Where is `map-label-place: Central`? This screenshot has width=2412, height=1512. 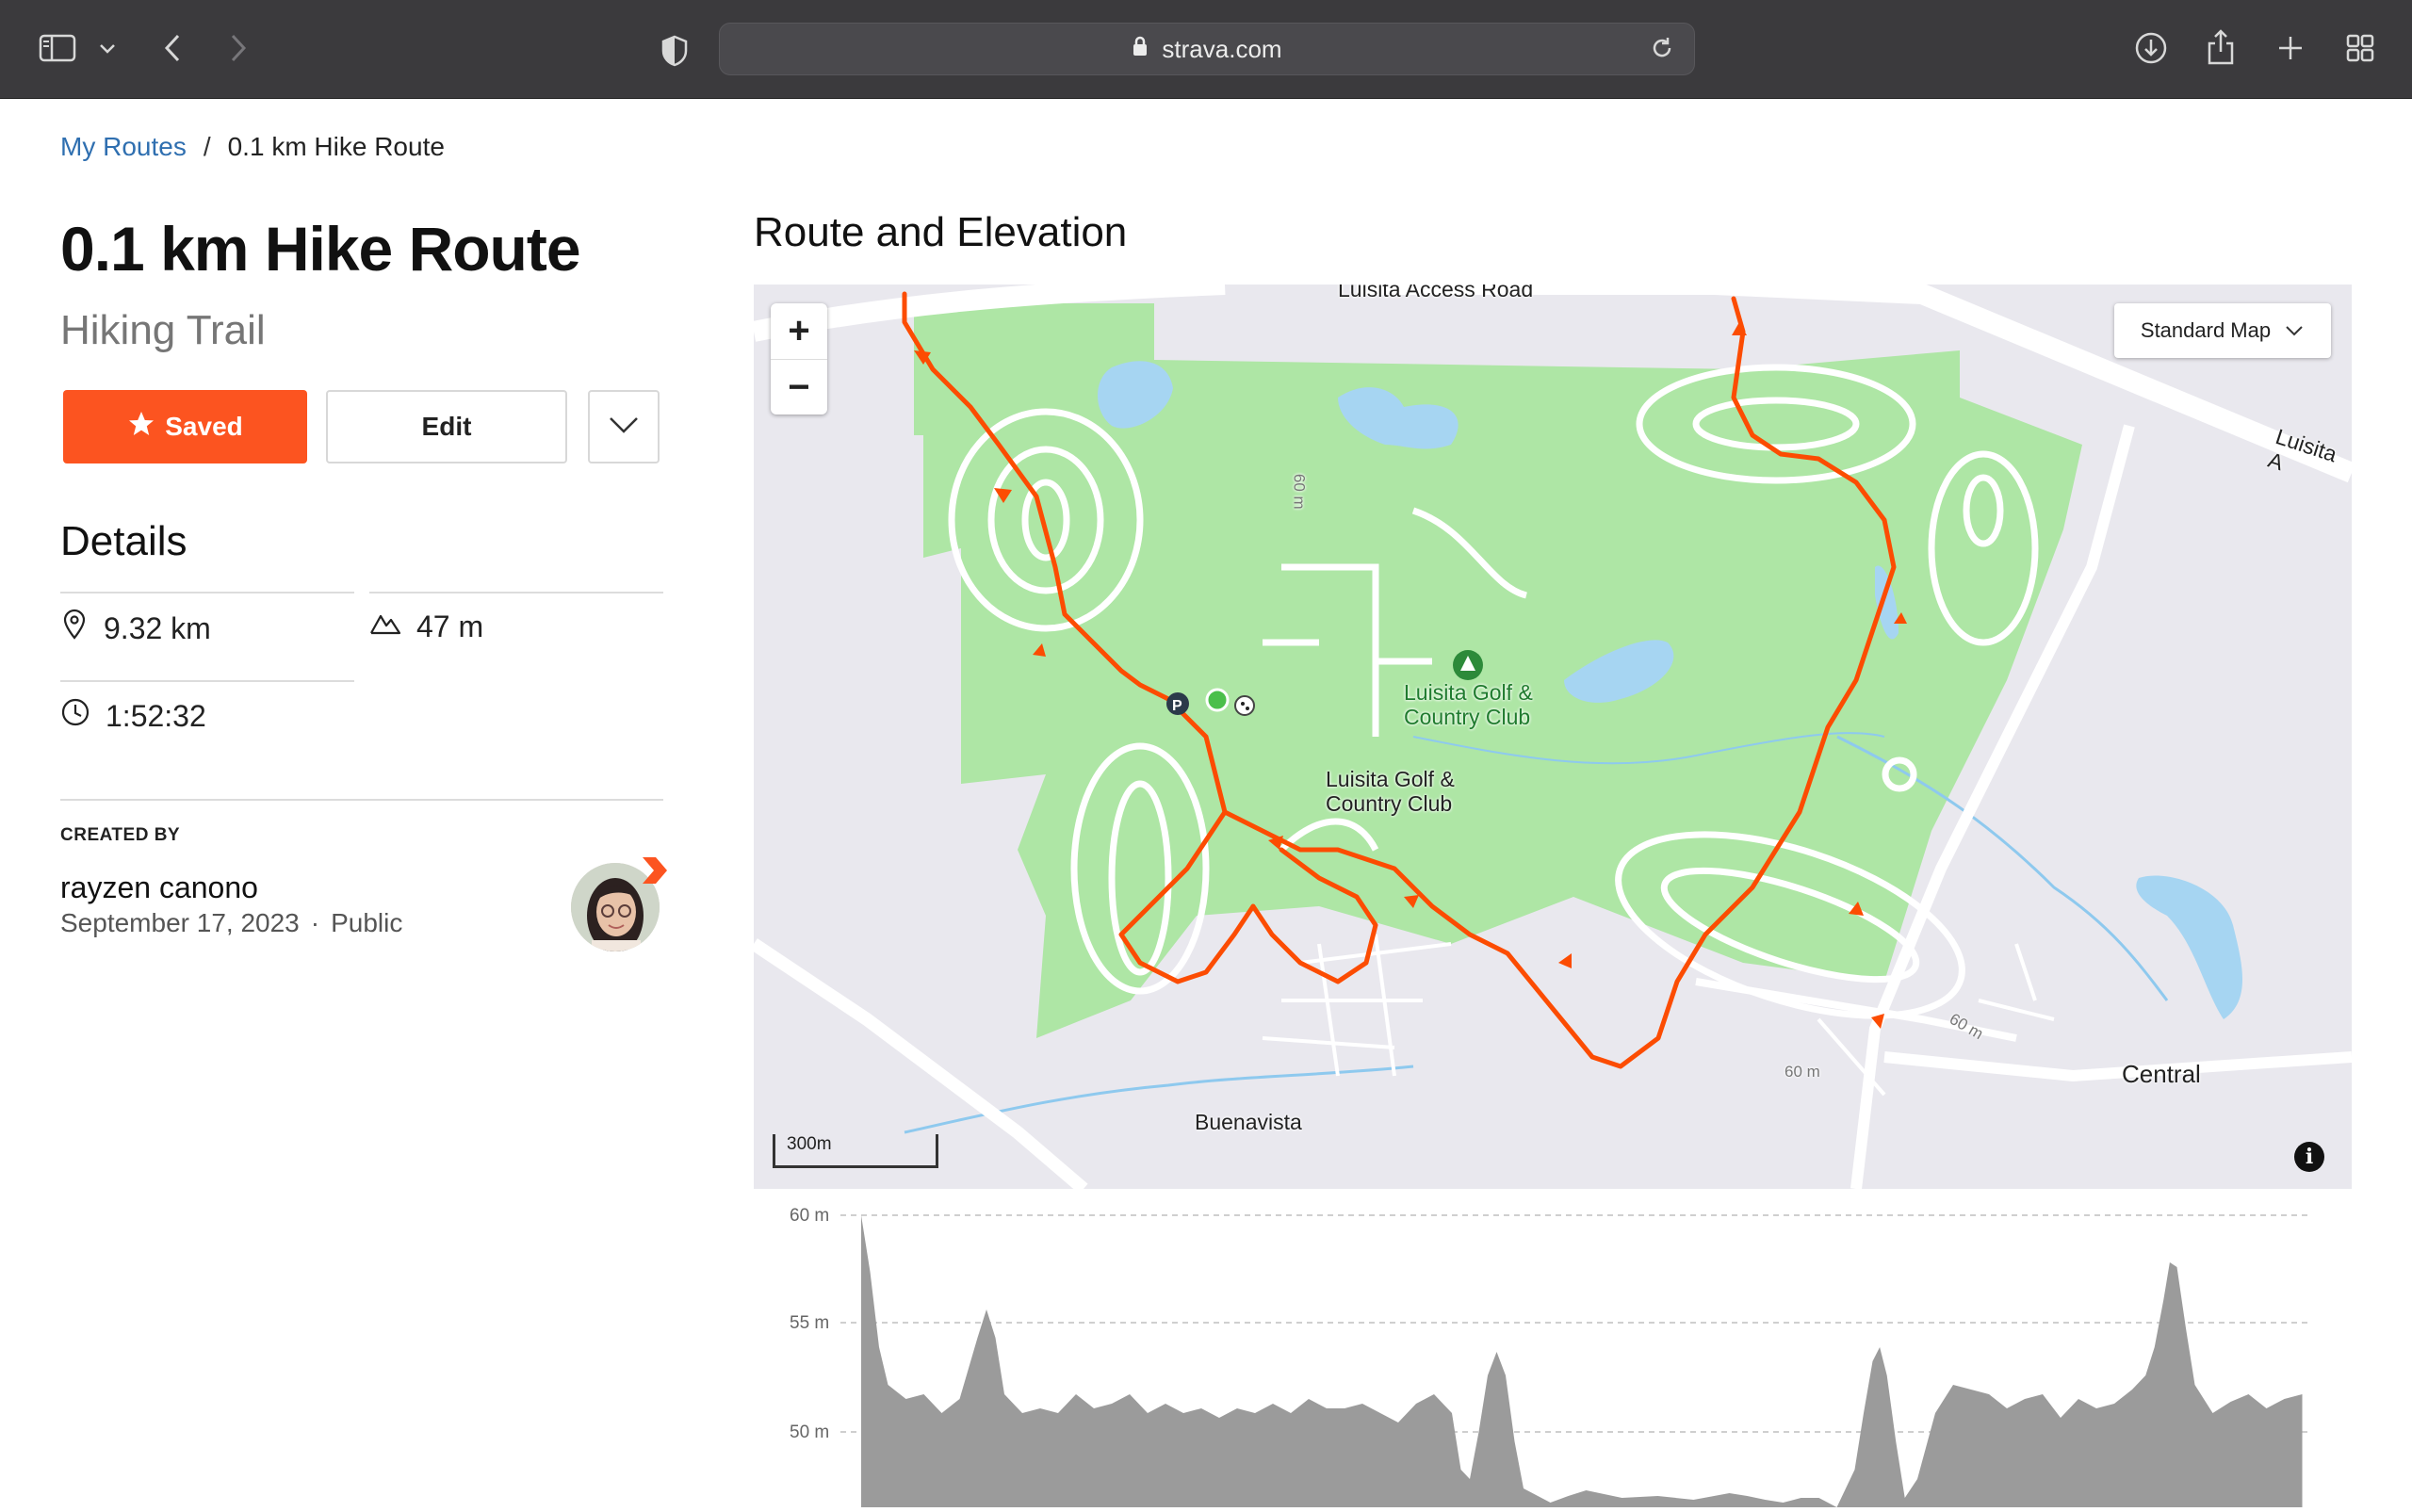 map-label-place: Central is located at coordinates (2161, 1074).